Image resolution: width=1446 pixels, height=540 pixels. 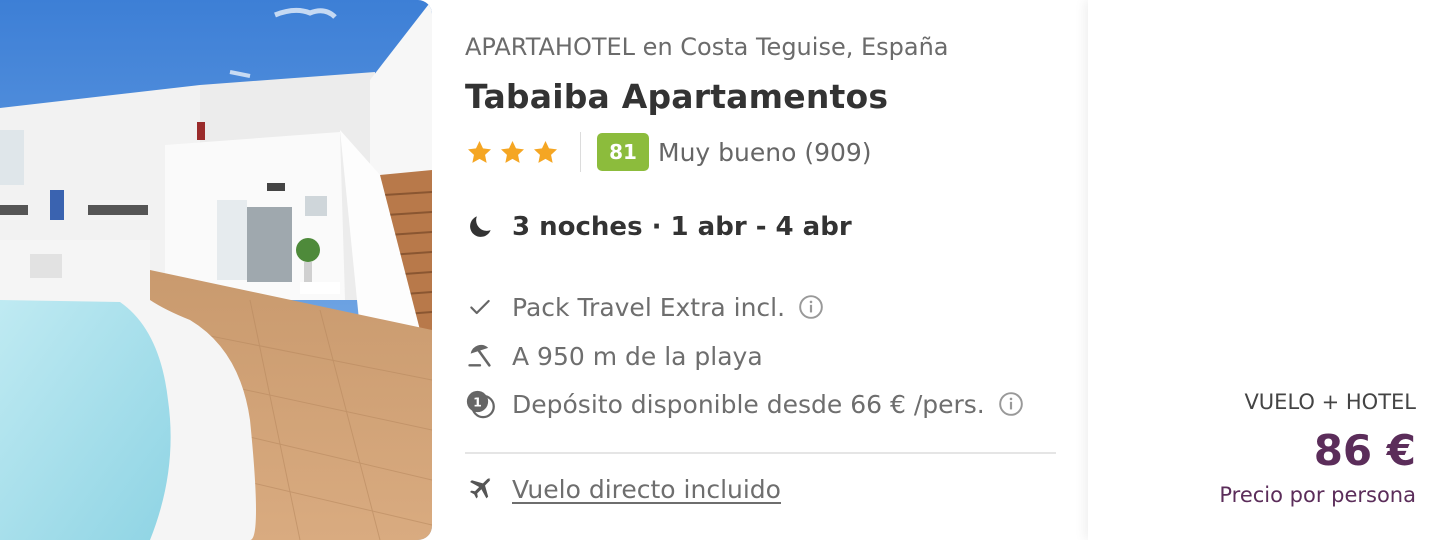 I want to click on rating-divider, so click(x=580, y=152).